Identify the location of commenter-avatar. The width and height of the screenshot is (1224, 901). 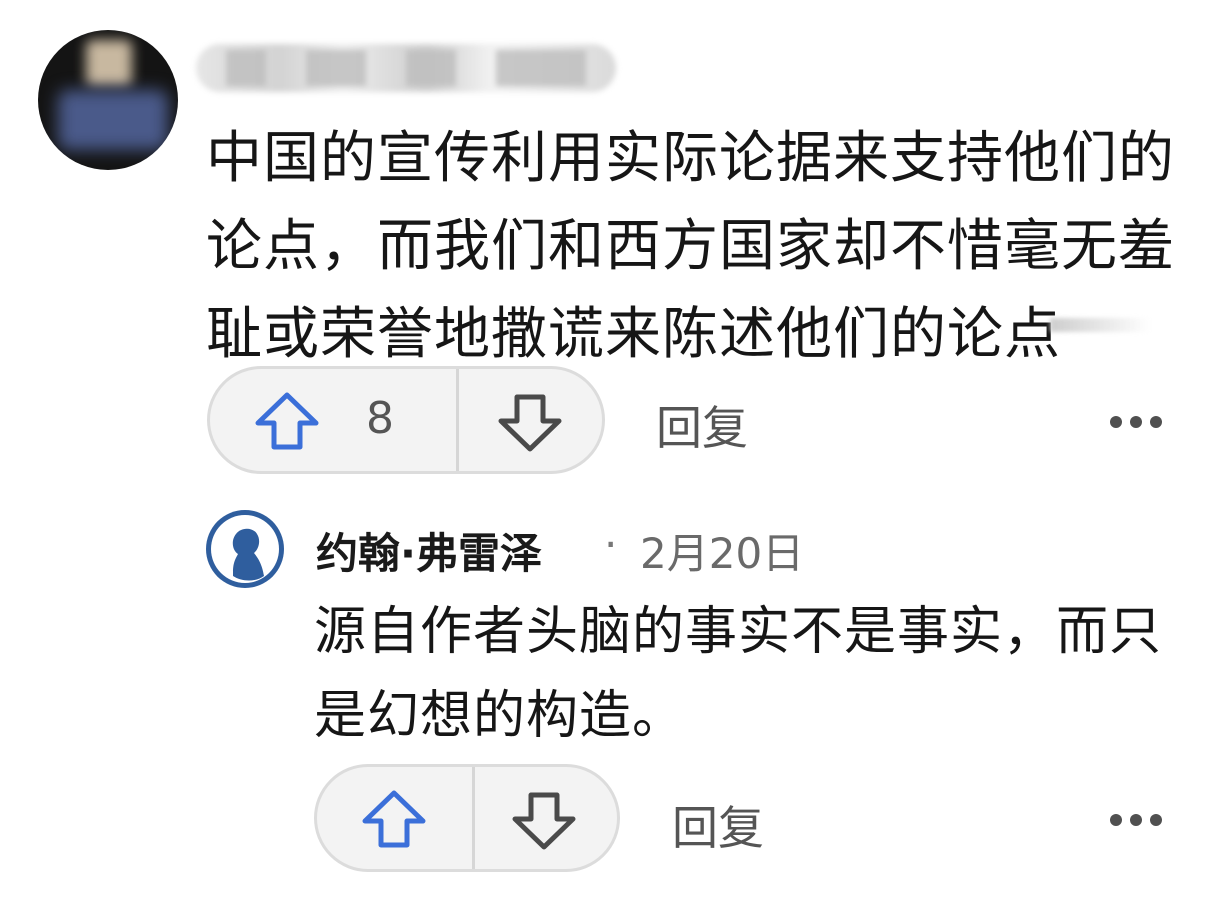
(108, 100).